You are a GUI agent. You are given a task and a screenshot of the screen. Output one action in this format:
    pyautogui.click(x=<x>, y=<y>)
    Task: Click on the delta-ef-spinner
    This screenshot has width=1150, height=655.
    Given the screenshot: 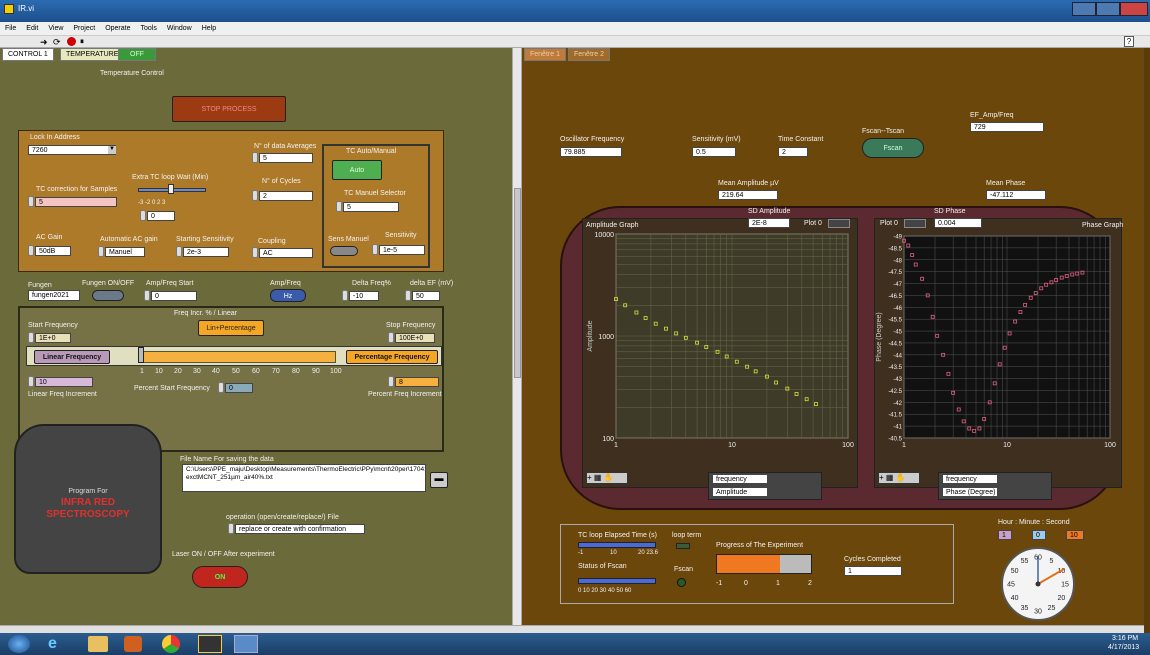 What is the action you would take?
    pyautogui.click(x=408, y=295)
    